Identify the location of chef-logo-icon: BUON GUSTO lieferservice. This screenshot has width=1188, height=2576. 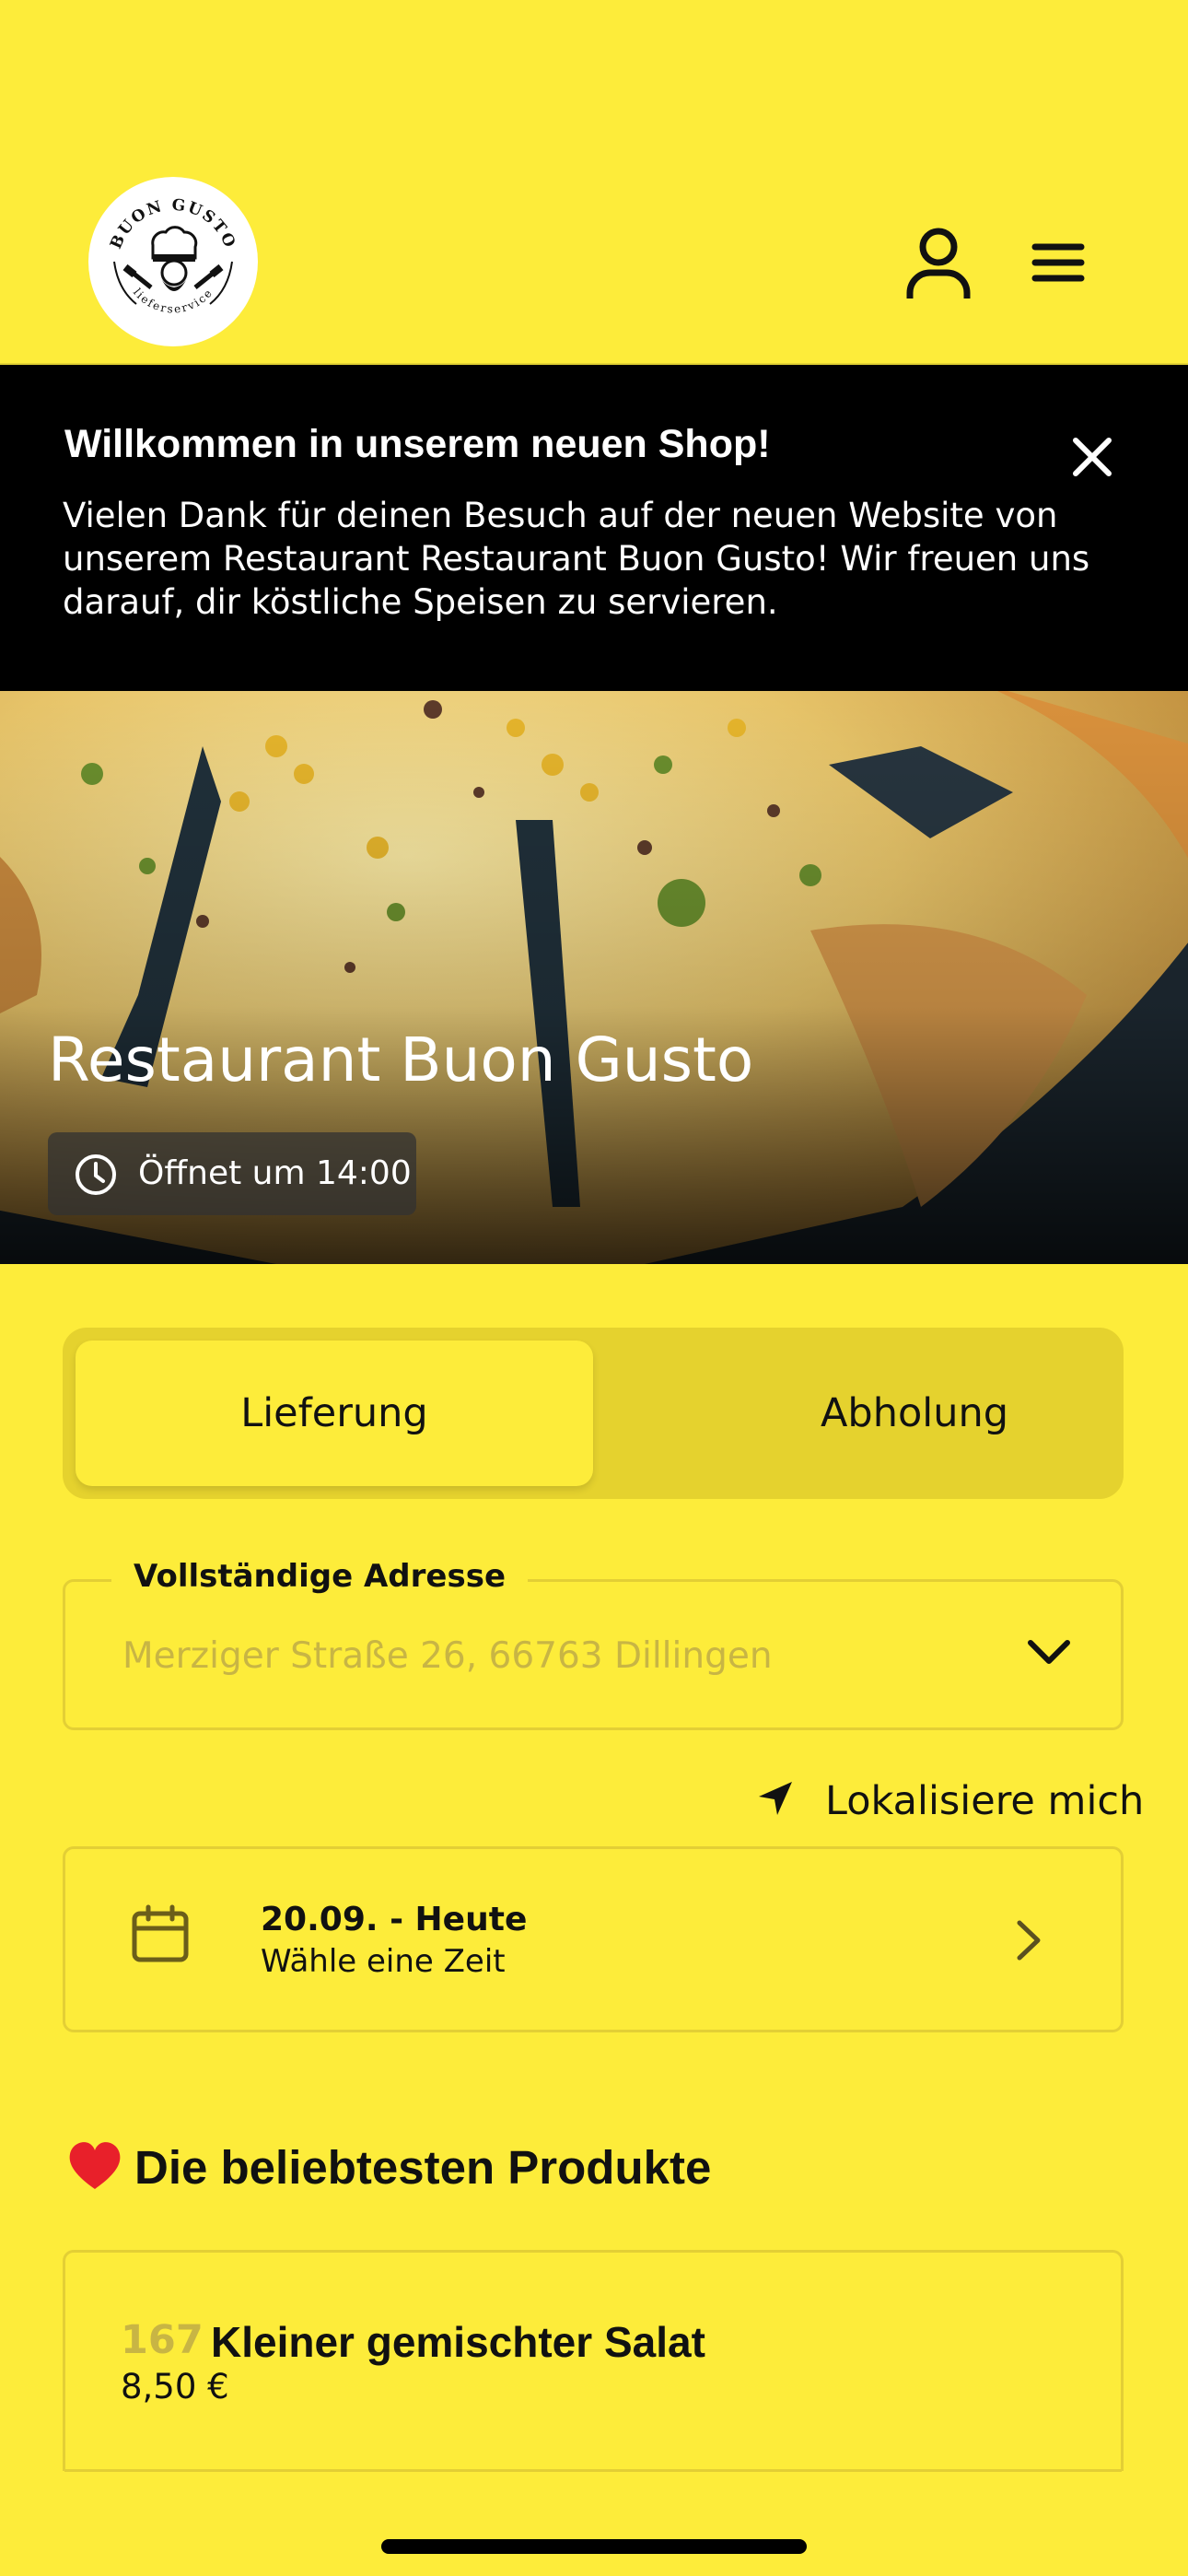
(173, 262).